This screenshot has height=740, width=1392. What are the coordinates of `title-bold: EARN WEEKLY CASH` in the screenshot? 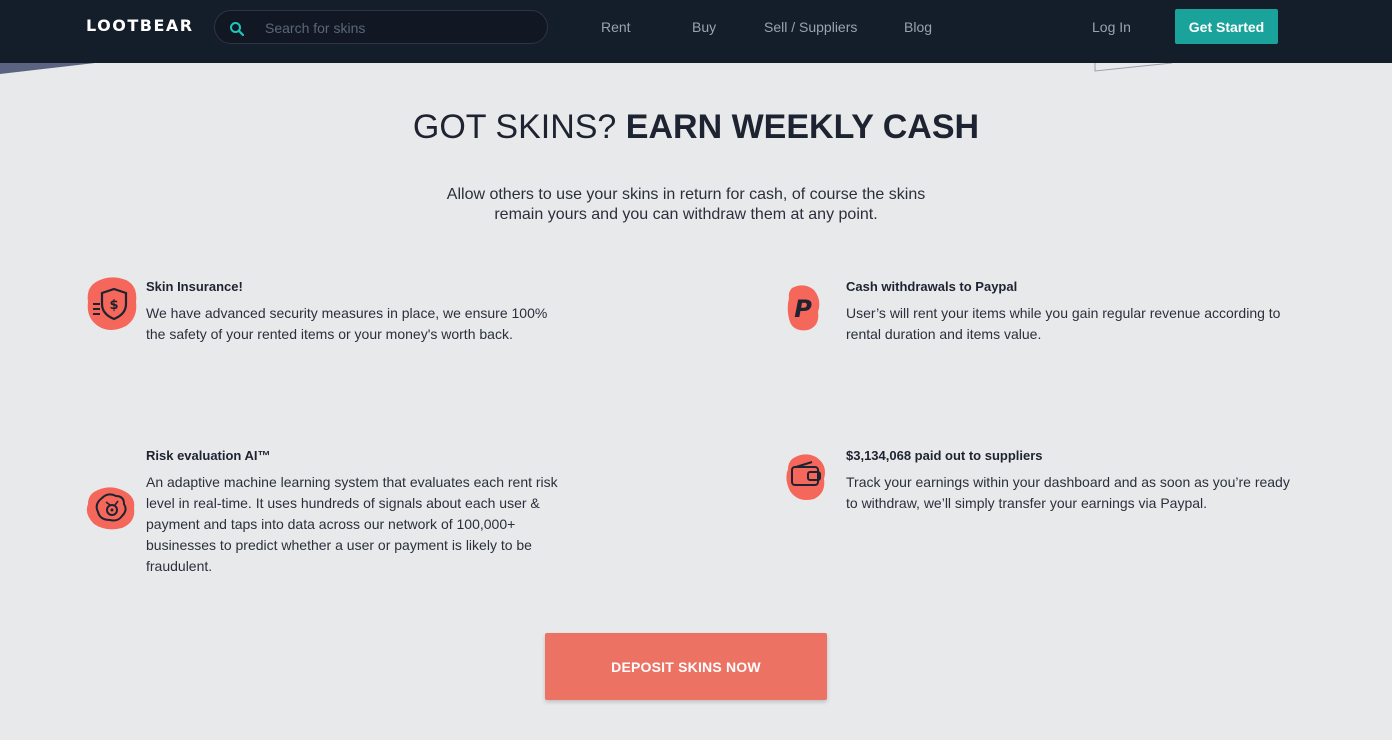 It's located at (802, 127).